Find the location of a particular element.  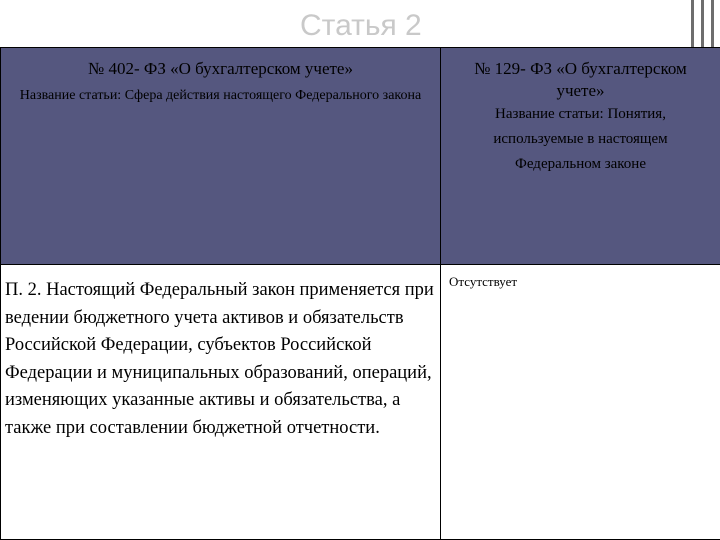

corner-accent-bars is located at coordinates (700, 25).